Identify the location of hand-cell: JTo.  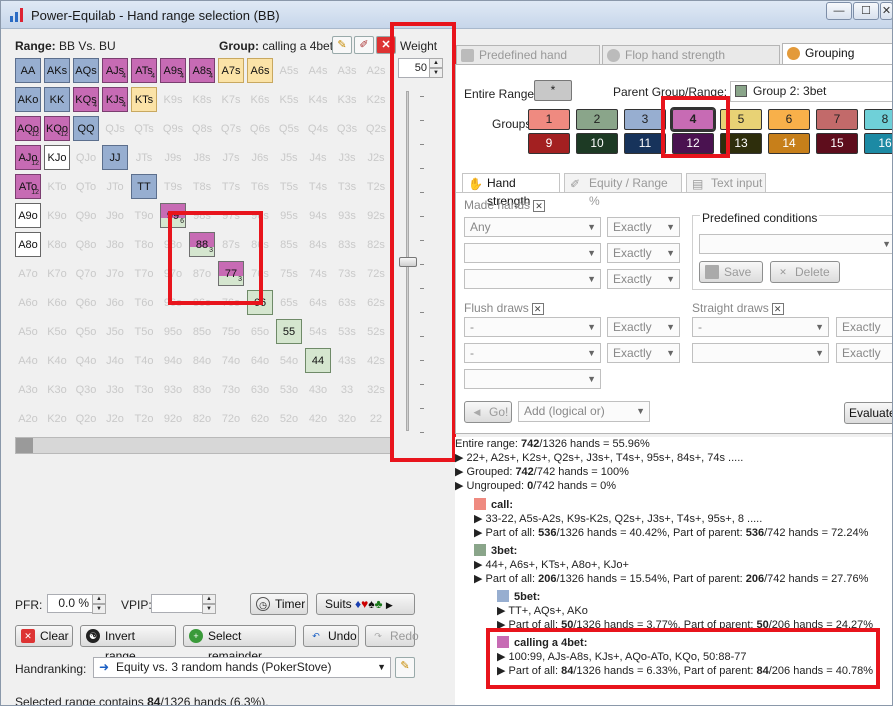
(115, 186).